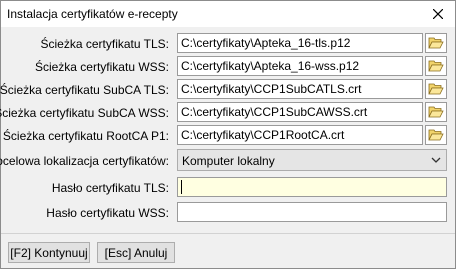 This screenshot has width=456, height=269. I want to click on wss-path-field: C:\certyfikaty\Apteka_16-wss.p12, so click(300, 66).